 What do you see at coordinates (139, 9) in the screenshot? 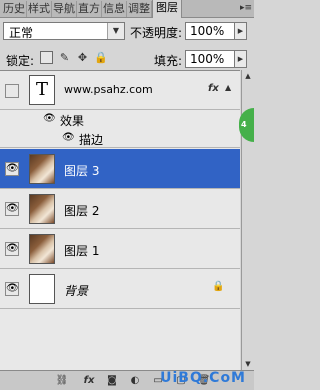
I see `tab-adjustments: 调整` at bounding box center [139, 9].